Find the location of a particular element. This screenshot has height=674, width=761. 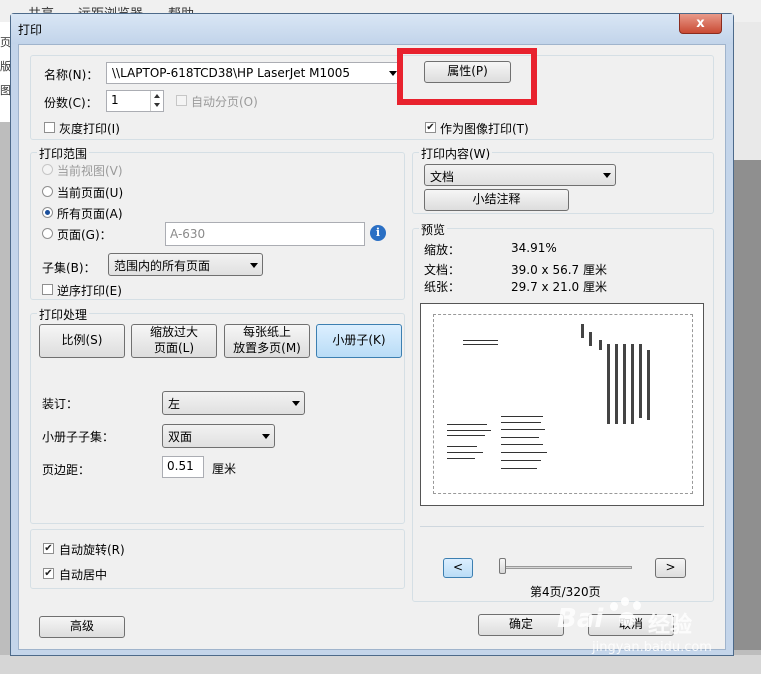

copies-stepper is located at coordinates (157, 101).